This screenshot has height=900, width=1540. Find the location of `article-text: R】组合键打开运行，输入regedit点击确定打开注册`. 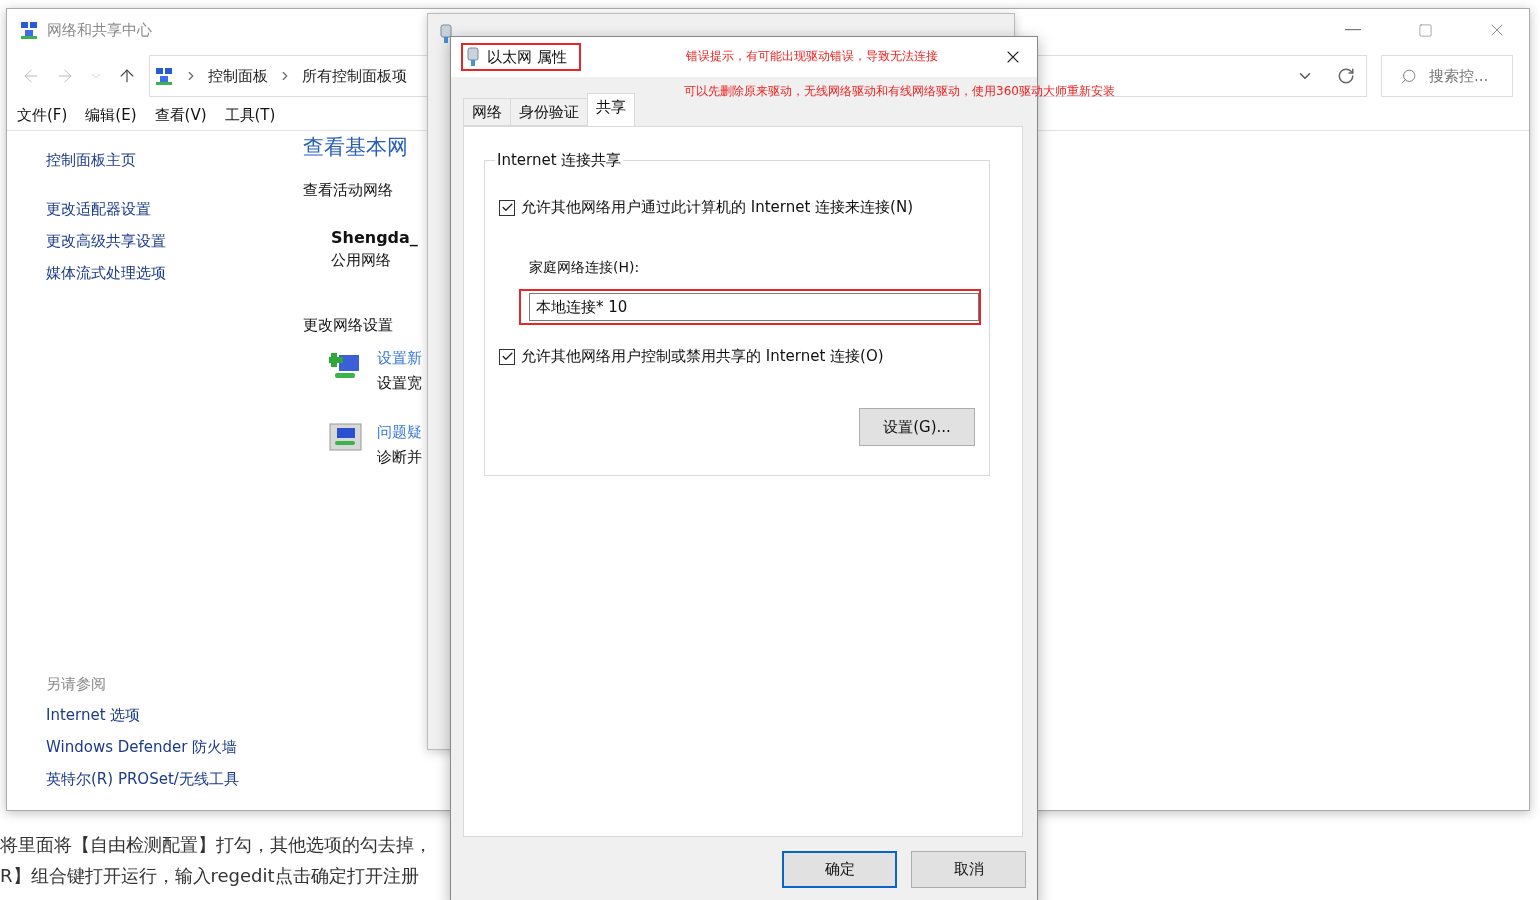

article-text: R】组合键打开运行，输入regedit点击确定打开注册 is located at coordinates (210, 876).